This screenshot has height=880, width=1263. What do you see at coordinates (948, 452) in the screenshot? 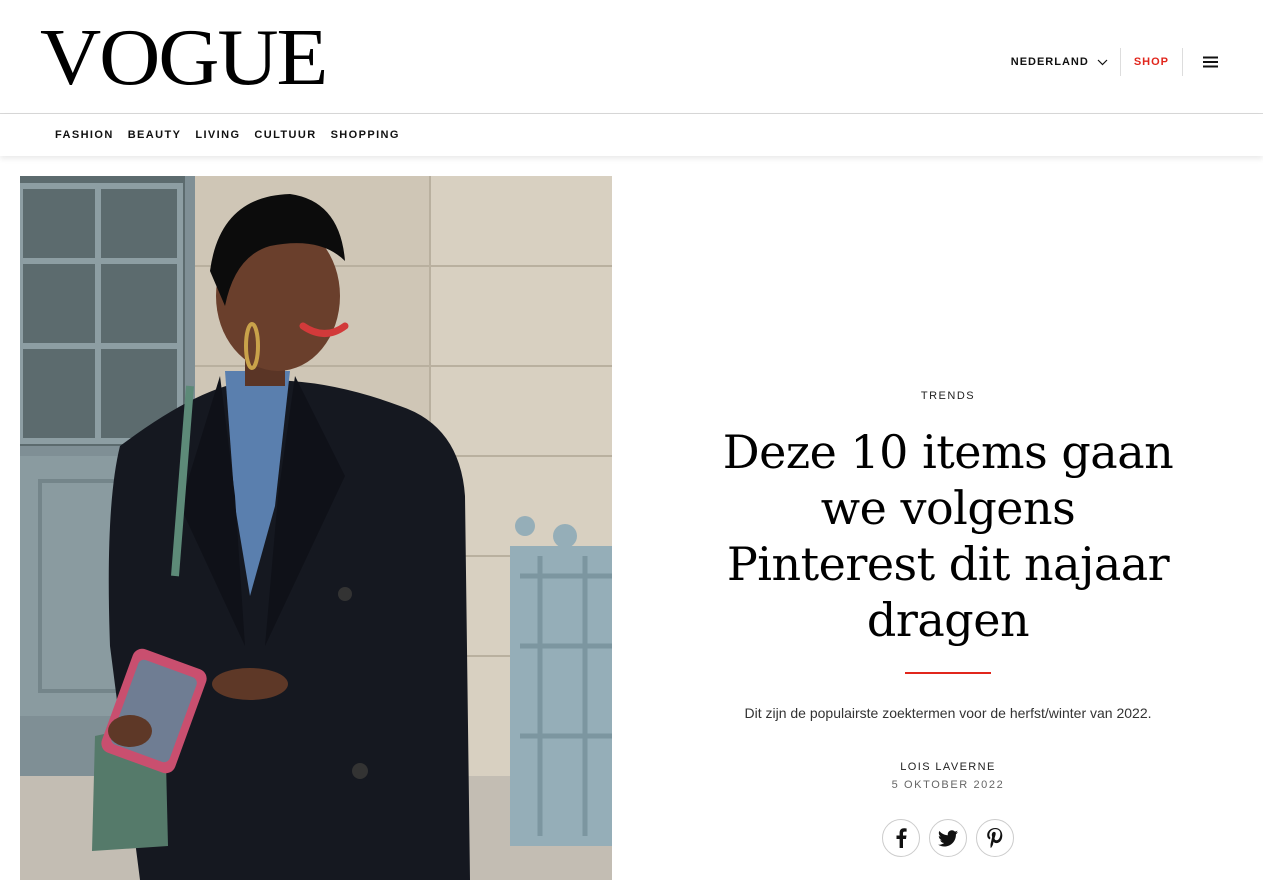
I see `headline-line: Deze 10 items gaan` at bounding box center [948, 452].